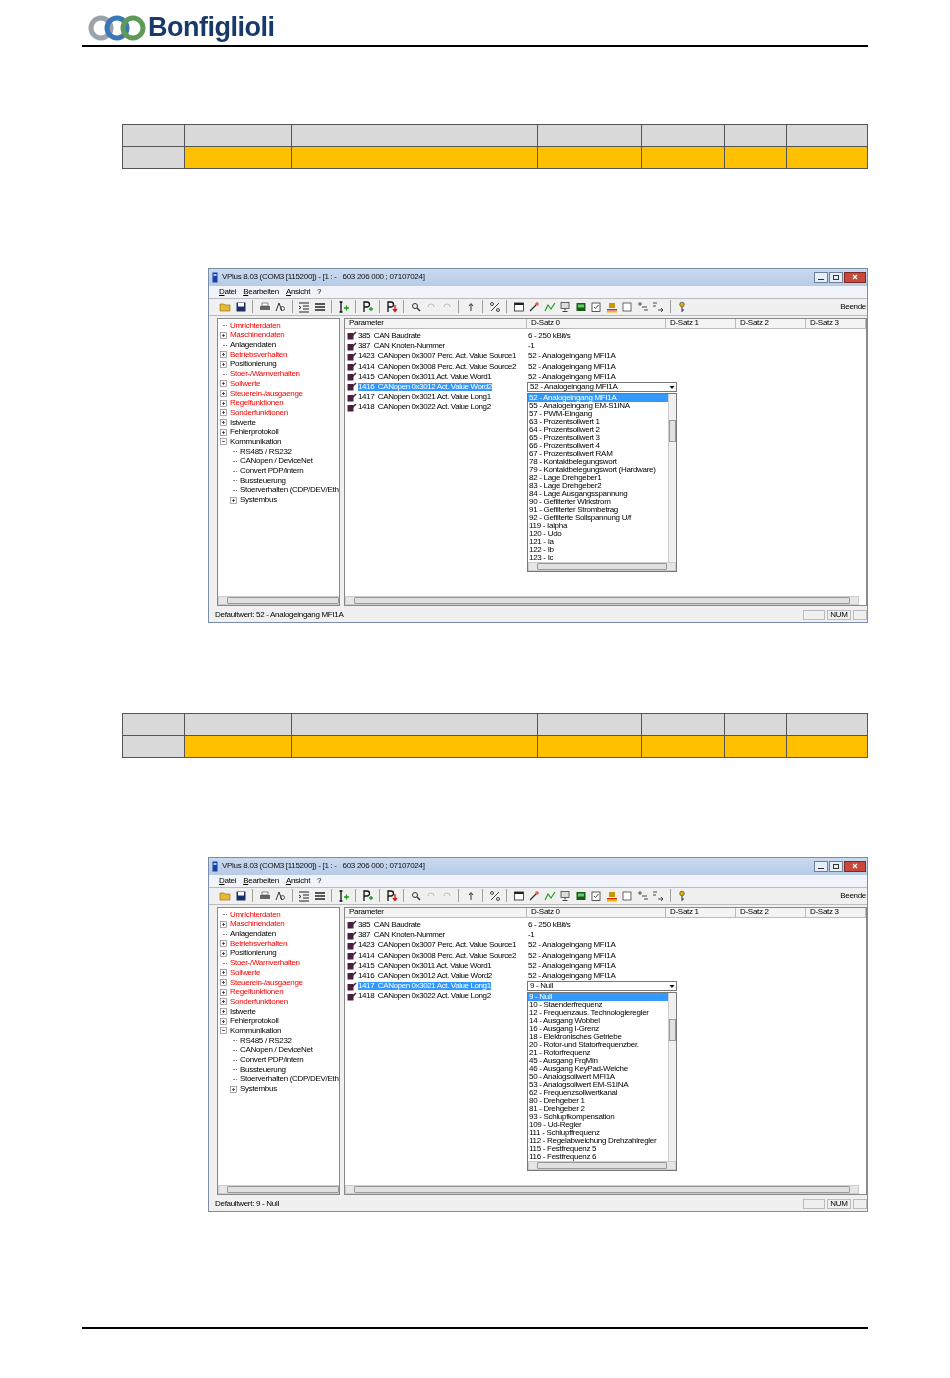 The image size is (950, 1378). What do you see at coordinates (598, 1117) in the screenshot?
I see `dropdown-option: 93 - Schlupfkompensation` at bounding box center [598, 1117].